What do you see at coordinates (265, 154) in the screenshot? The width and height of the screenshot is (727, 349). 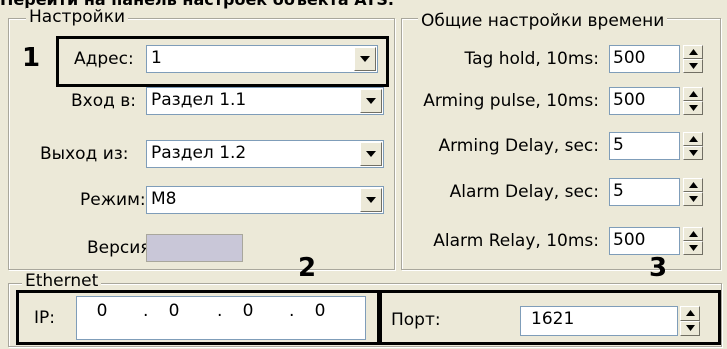 I see `output-combobox: Раздел 1.2` at bounding box center [265, 154].